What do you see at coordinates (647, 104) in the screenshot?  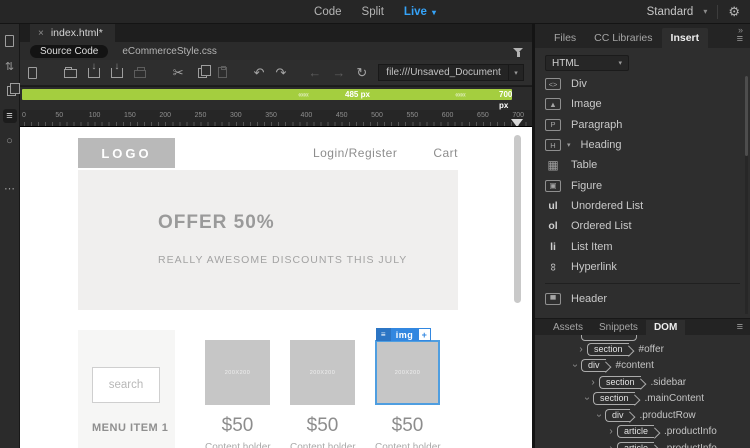 I see `insert-item-image: ▲ Image` at bounding box center [647, 104].